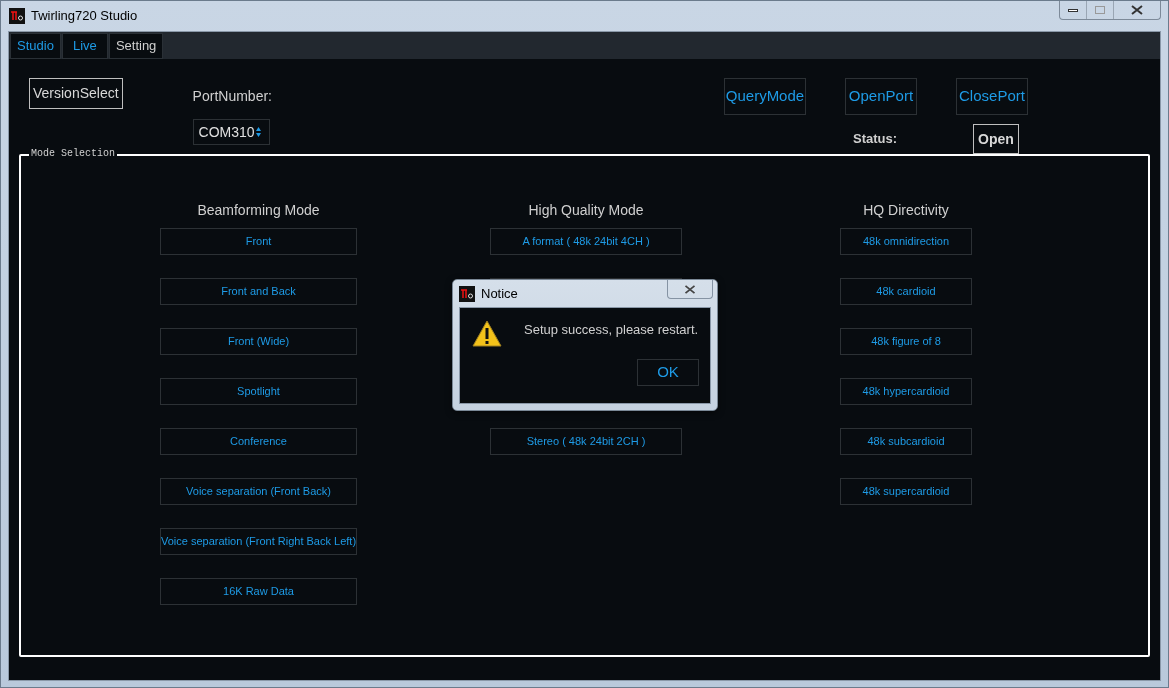 The width and height of the screenshot is (1169, 688). I want to click on mode-button: 48k figure of 8, so click(906, 341).